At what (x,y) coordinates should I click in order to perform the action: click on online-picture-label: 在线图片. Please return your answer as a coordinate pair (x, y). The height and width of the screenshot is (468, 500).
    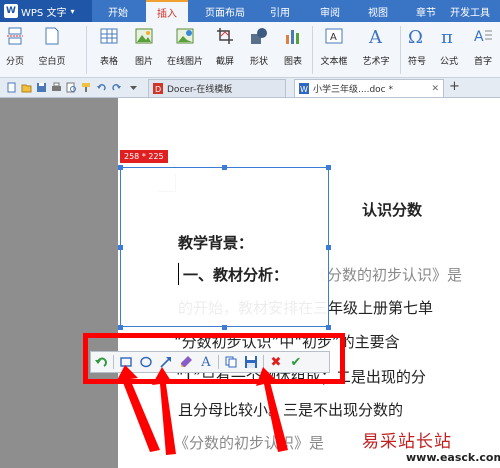
    Looking at the image, I should click on (184, 62).